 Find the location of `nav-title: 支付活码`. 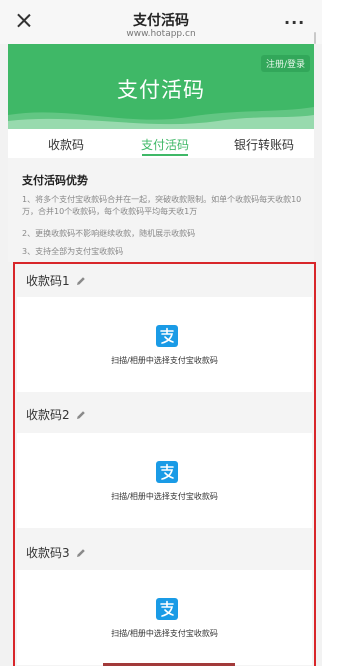

nav-title: 支付活码 is located at coordinates (161, 21).